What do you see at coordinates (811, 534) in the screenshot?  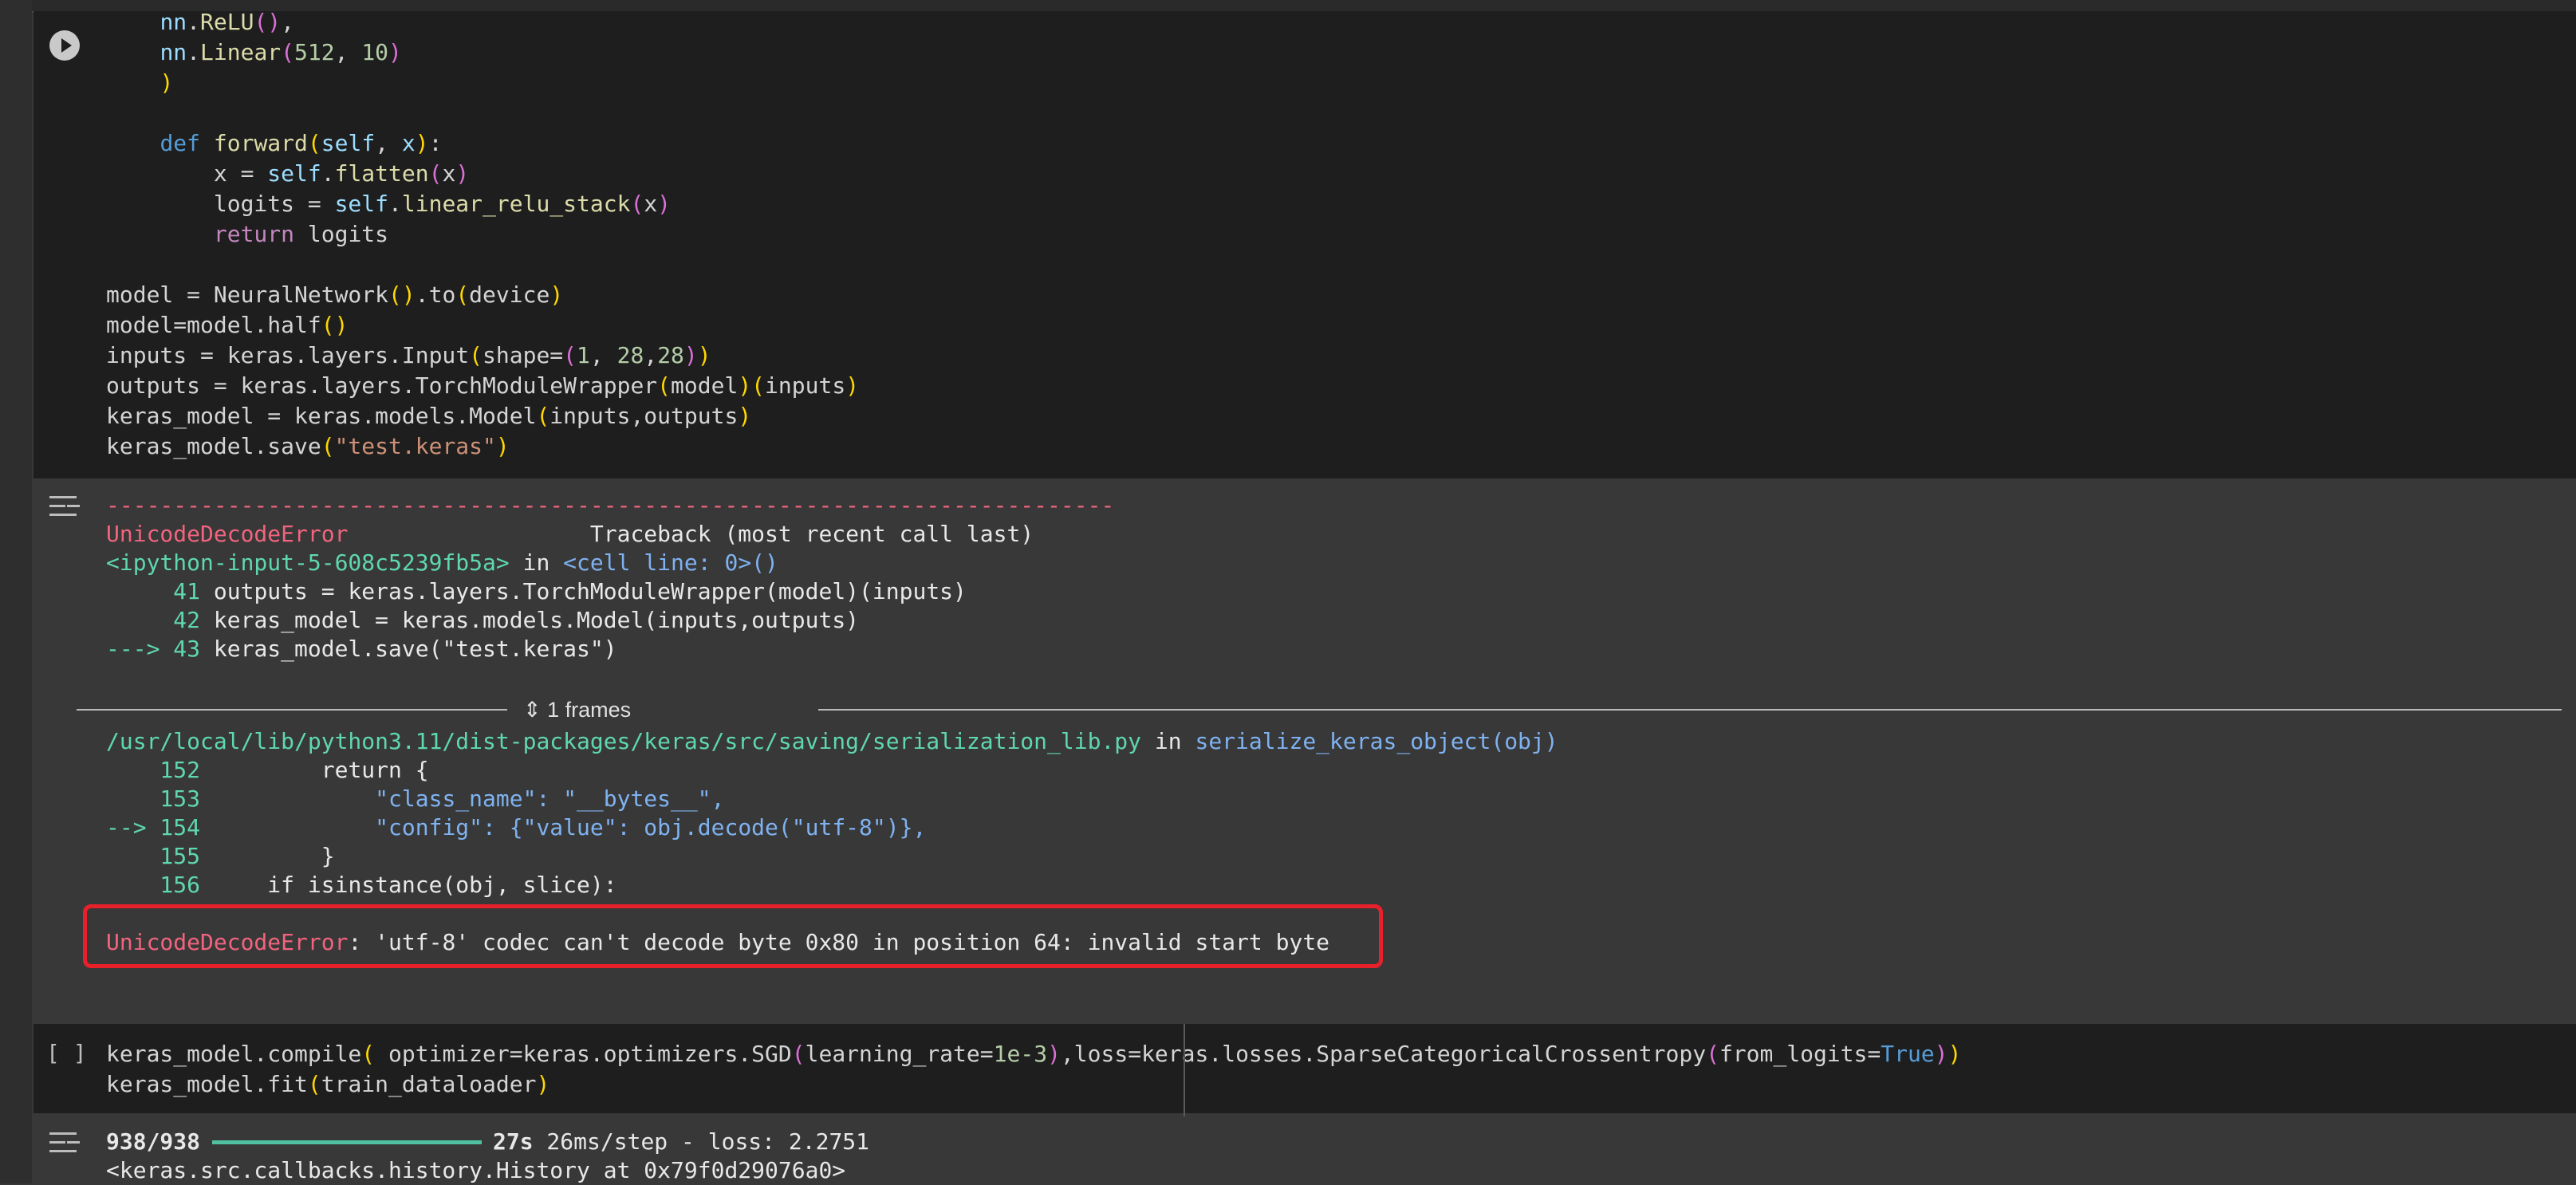 I see `traceback-title: Traceback (most recent call last)` at bounding box center [811, 534].